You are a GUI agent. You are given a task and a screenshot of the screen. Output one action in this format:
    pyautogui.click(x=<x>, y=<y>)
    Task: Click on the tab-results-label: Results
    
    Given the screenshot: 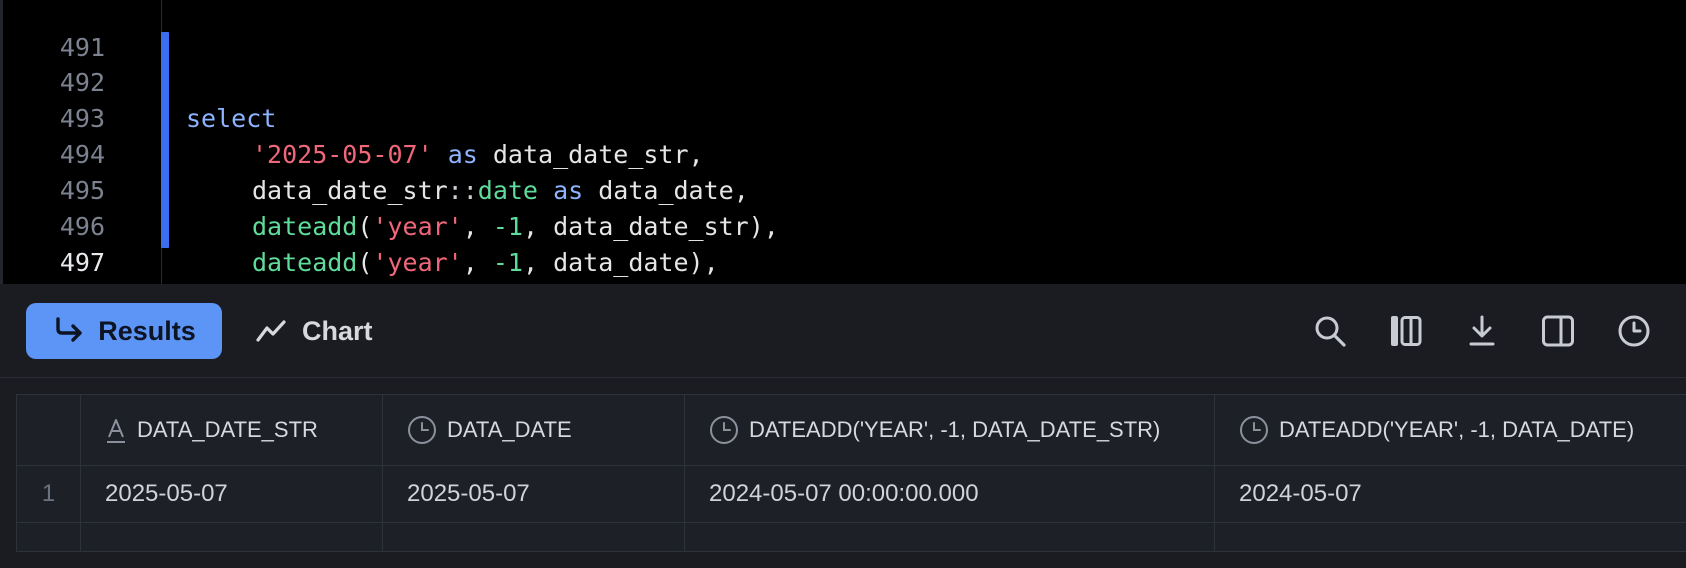 What is the action you would take?
    pyautogui.click(x=147, y=330)
    